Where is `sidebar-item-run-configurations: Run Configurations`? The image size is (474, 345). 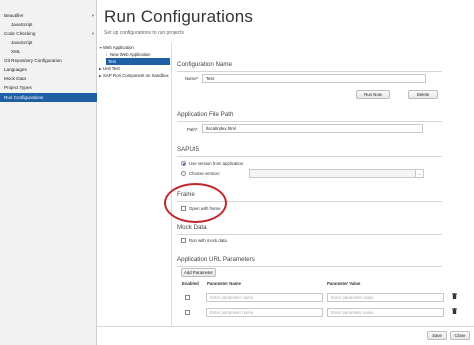
sidebar-item-run-configurations: Run Configurations is located at coordinates (48, 97).